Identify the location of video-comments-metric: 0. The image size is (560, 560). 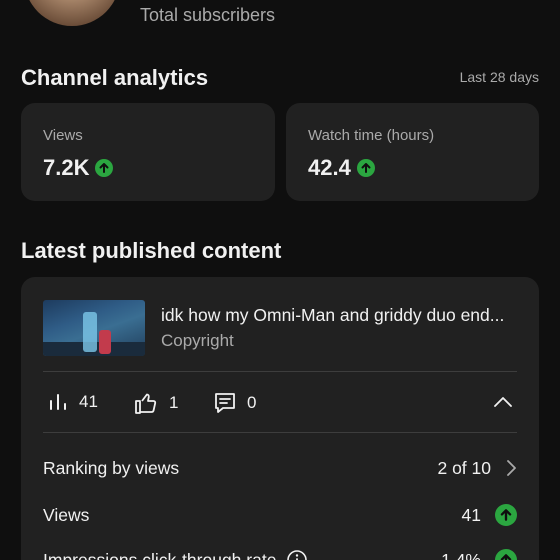
(234, 403).